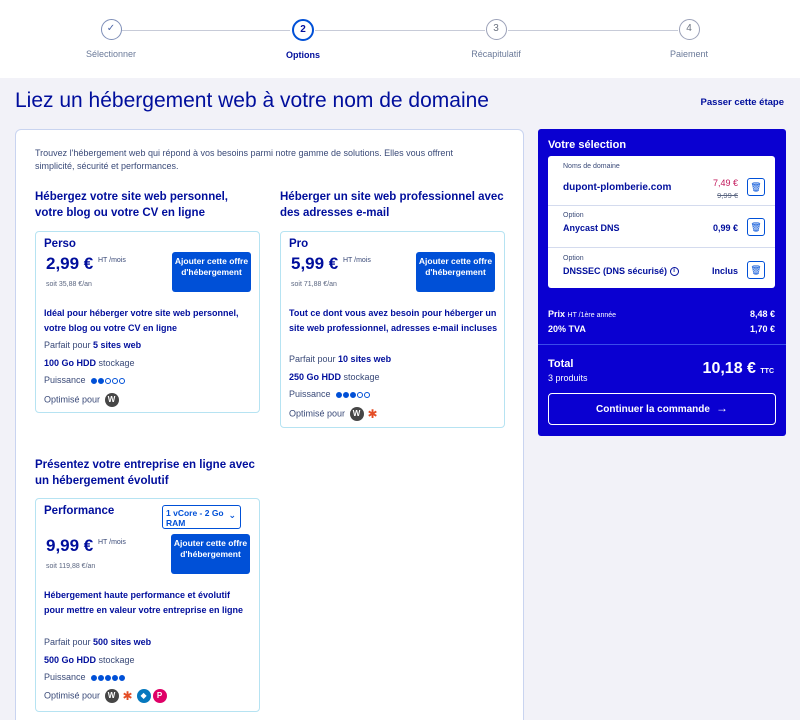 The width and height of the screenshot is (800, 720). What do you see at coordinates (299, 244) in the screenshot?
I see `offer-name: Pro` at bounding box center [299, 244].